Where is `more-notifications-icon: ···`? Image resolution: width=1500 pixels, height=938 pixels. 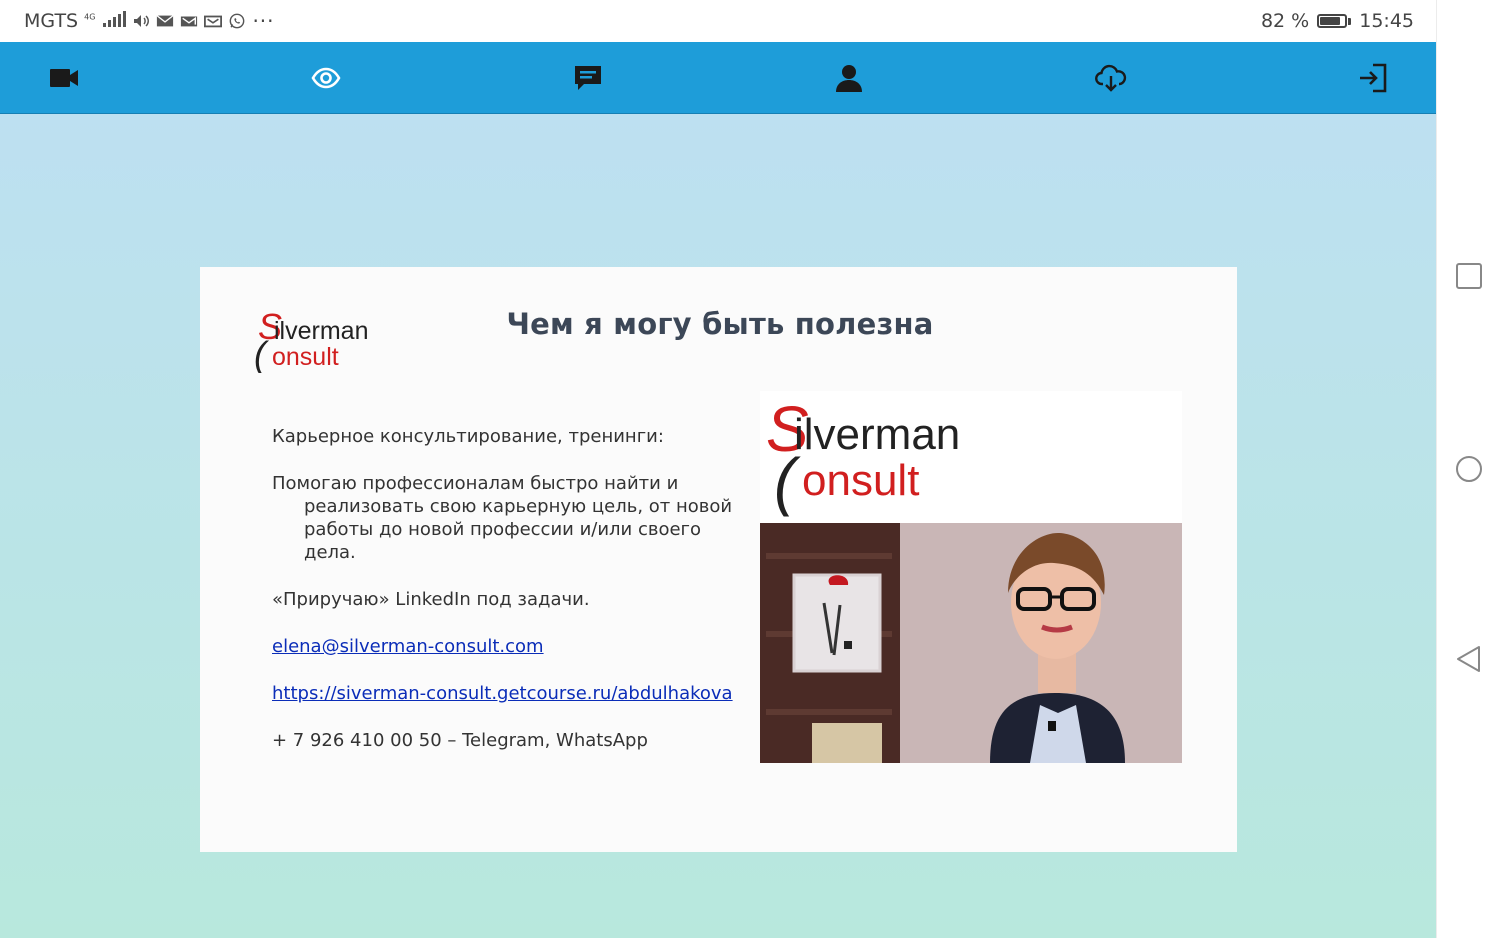 more-notifications-icon: ··· is located at coordinates (263, 21).